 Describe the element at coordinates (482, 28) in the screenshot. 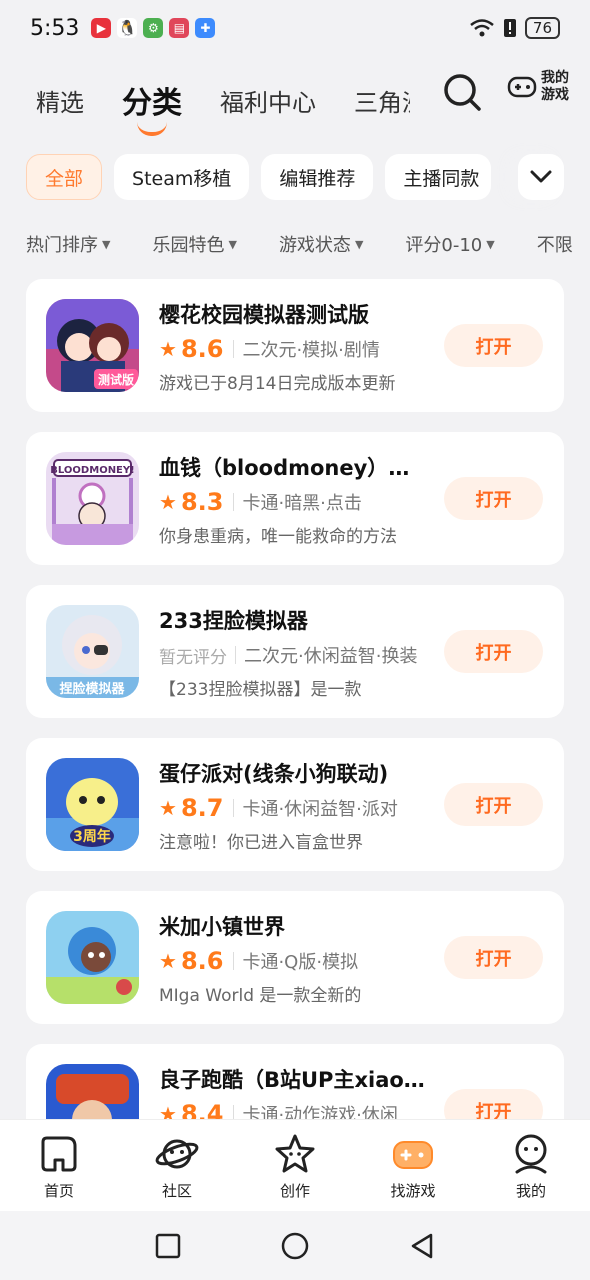

I see `wifi-icon` at that location.